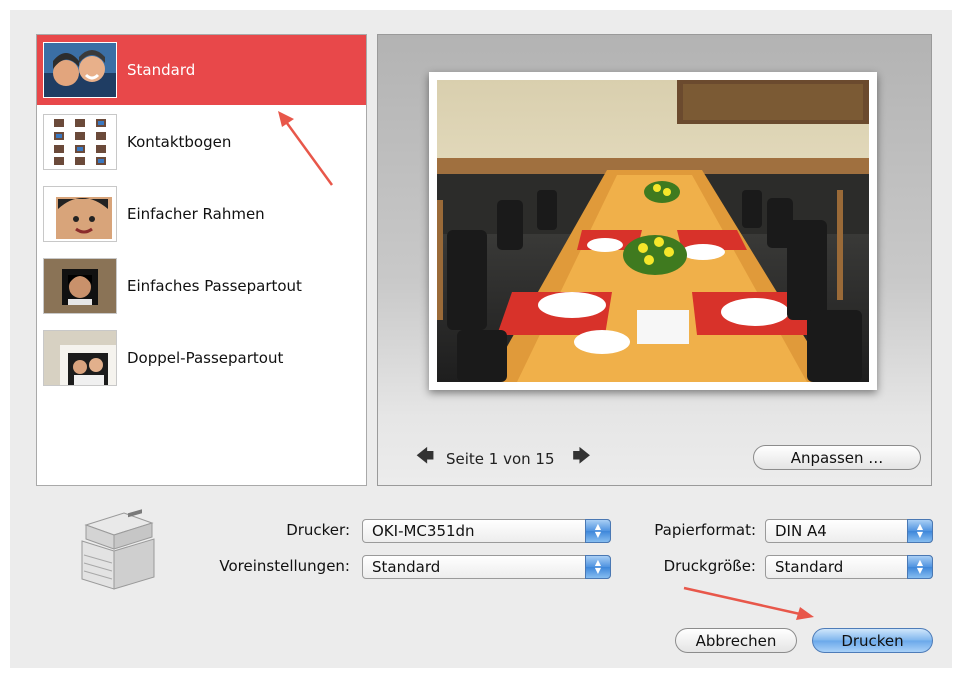 The height and width of the screenshot is (673, 962). I want to click on presets-label: Voreinstellungen:, so click(284, 566).